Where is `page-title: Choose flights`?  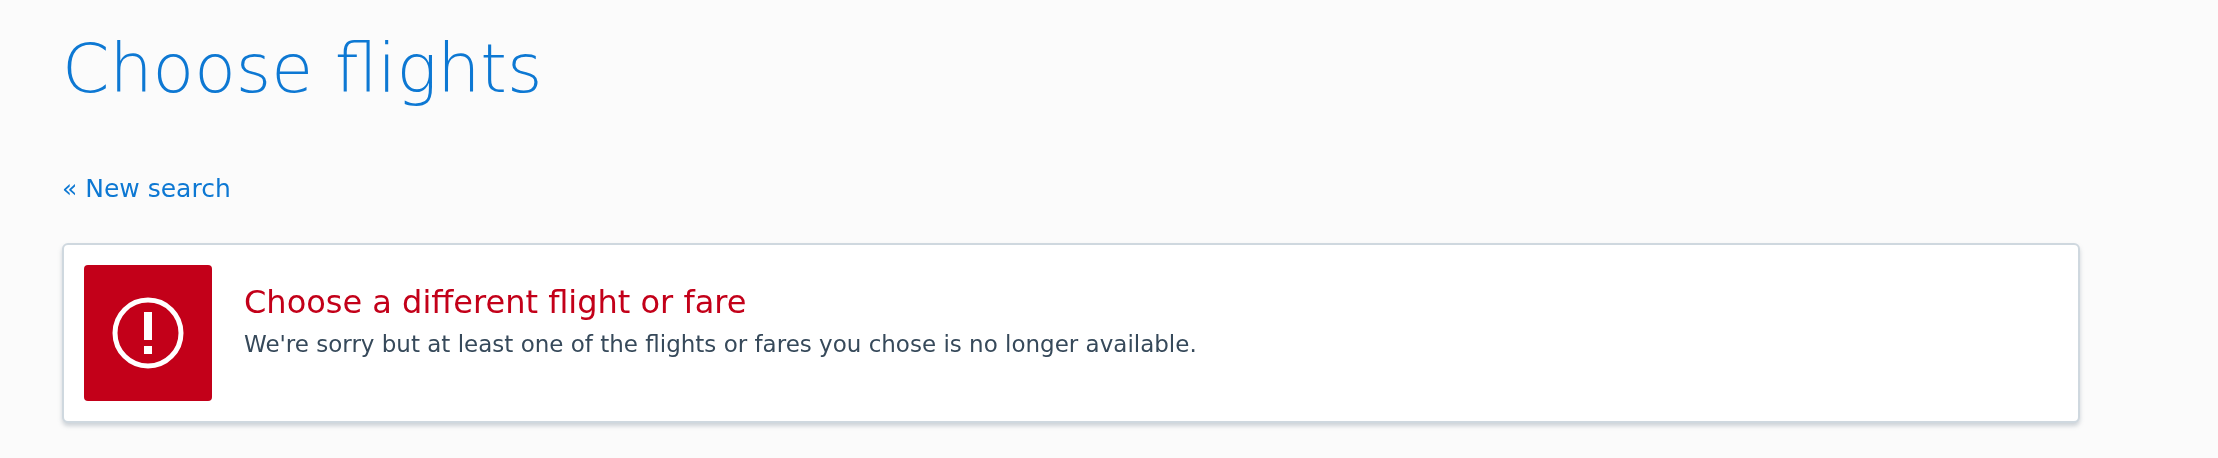 page-title: Choose flights is located at coordinates (302, 69).